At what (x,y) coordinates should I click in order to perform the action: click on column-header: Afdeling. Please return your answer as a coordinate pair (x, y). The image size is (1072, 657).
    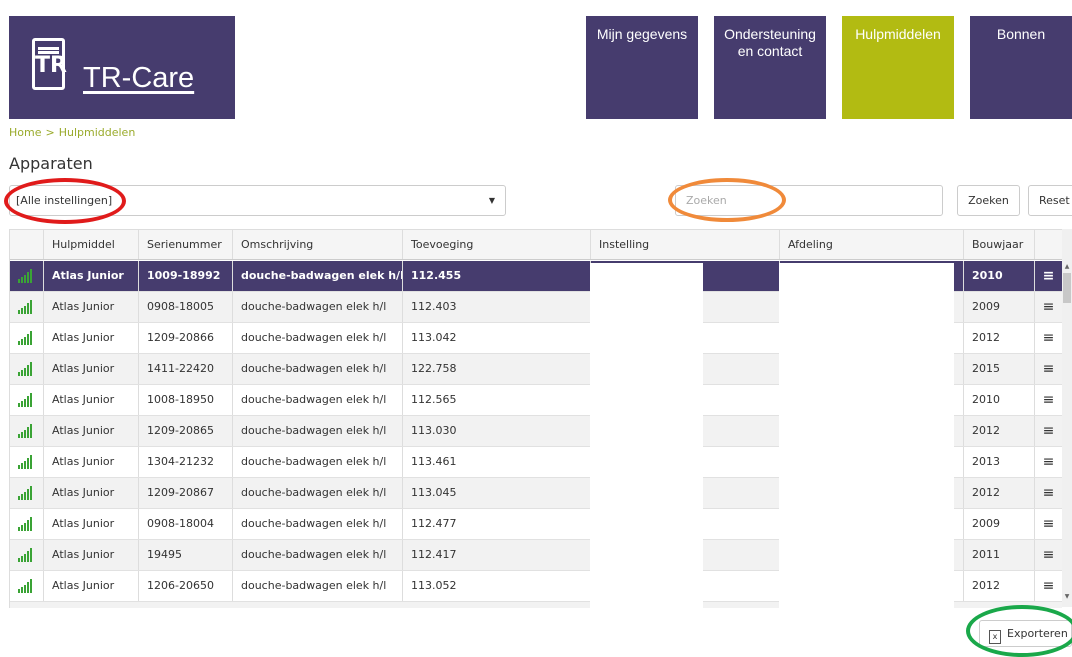
    Looking at the image, I should click on (871, 244).